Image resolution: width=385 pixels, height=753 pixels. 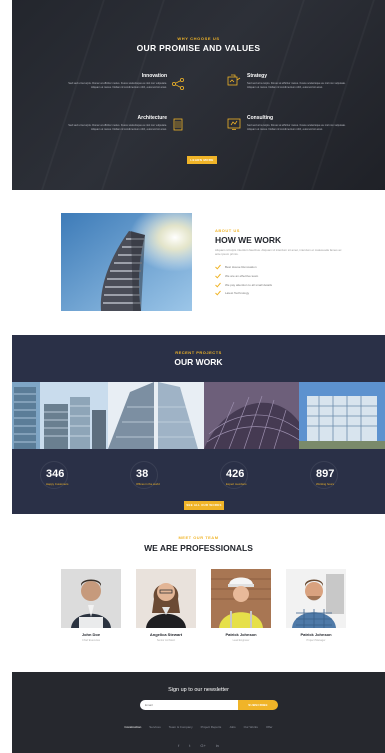 I want to click on stat-value: 426, so click(x=235, y=474).